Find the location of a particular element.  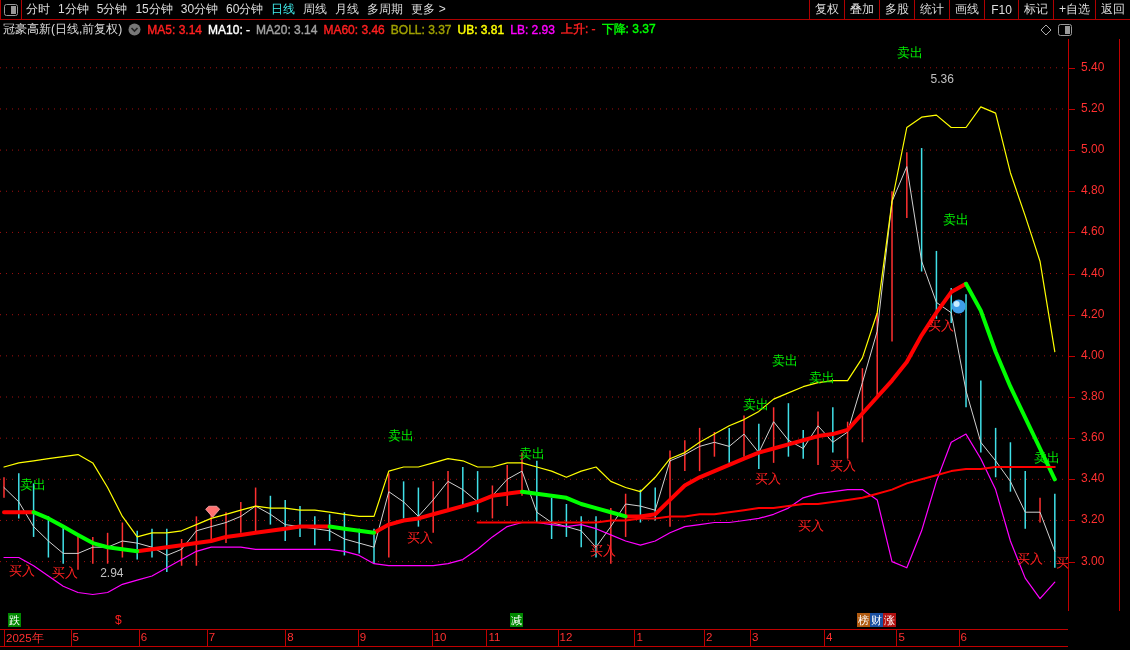

event-tag: 减 is located at coordinates (517, 620).